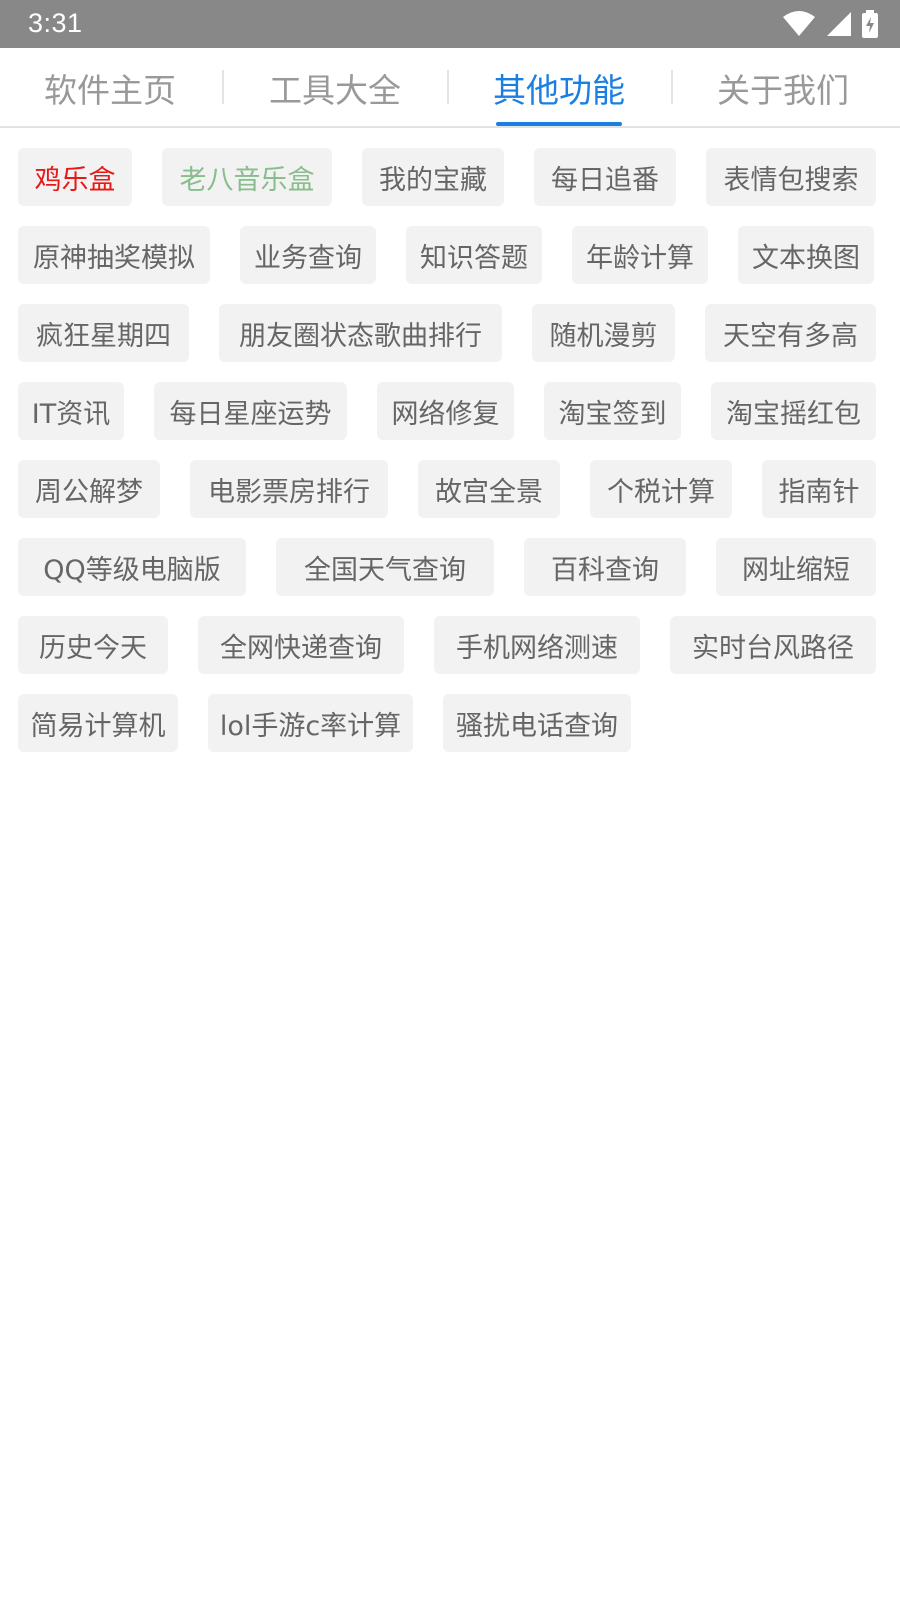  I want to click on tag-item: 网址缩短, so click(796, 567).